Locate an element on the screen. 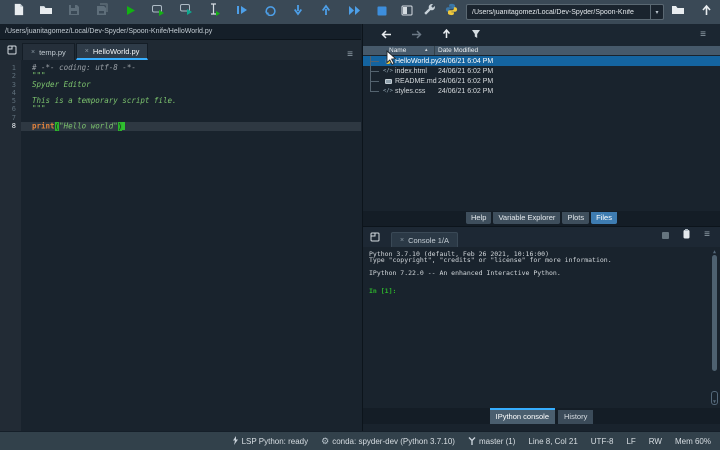 This screenshot has width=720, height=450. tree-branch is located at coordinates (375, 61).